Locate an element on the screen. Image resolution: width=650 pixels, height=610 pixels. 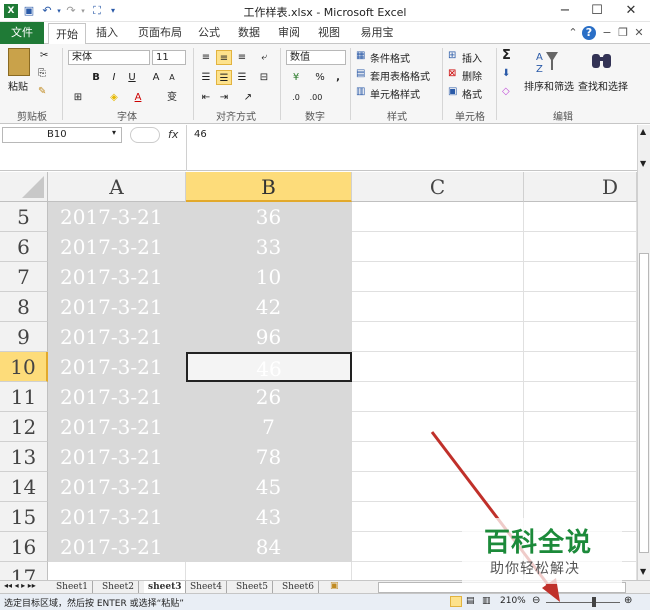
name-box: B10 is located at coordinates (62, 135).